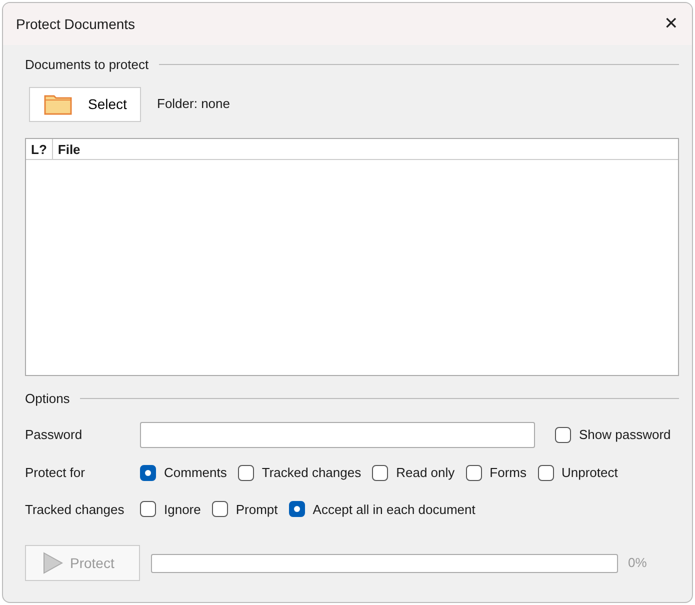  Describe the element at coordinates (69, 148) in the screenshot. I see `column-header: File` at that location.